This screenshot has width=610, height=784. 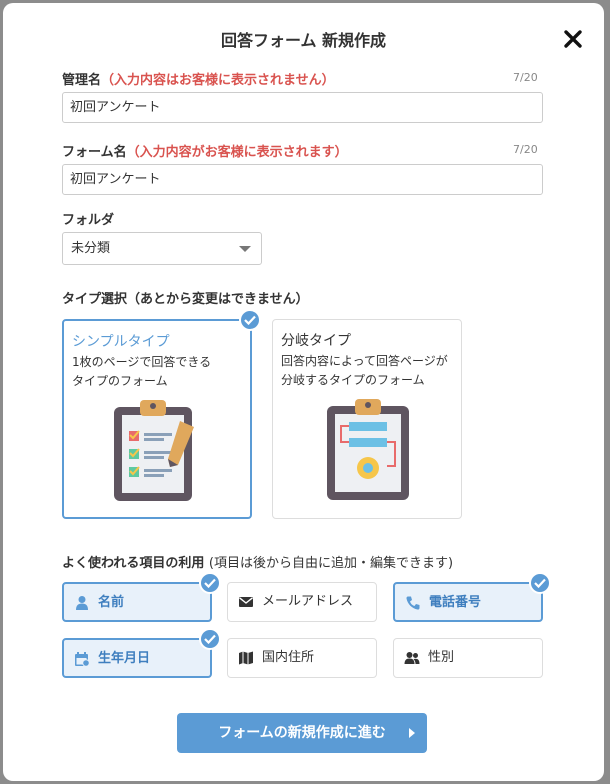 I want to click on common-items-label-text: よく使われる項目の利用, so click(x=133, y=563).